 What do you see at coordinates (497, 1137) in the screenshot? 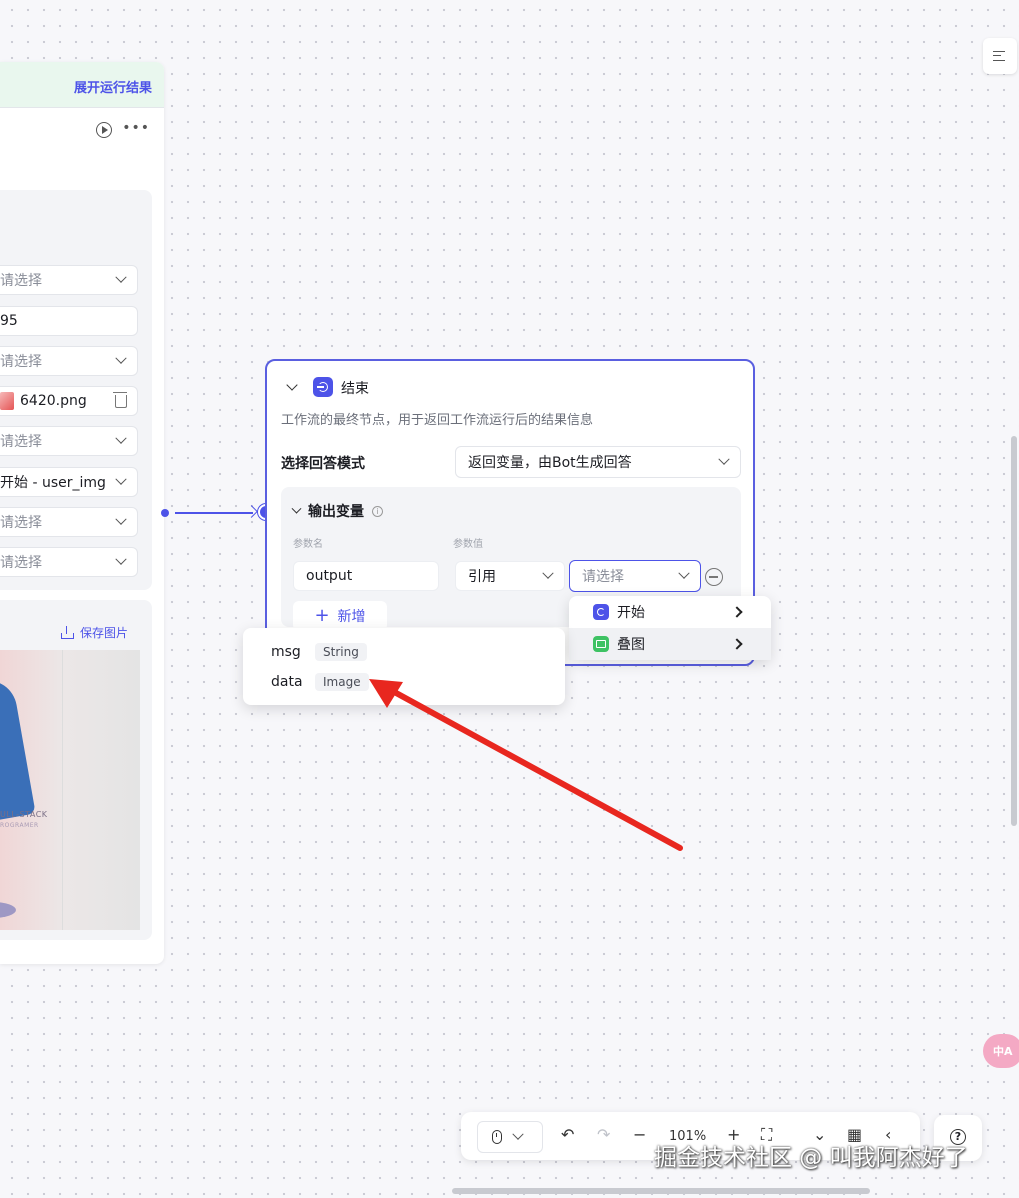
I see `mouse-icon` at bounding box center [497, 1137].